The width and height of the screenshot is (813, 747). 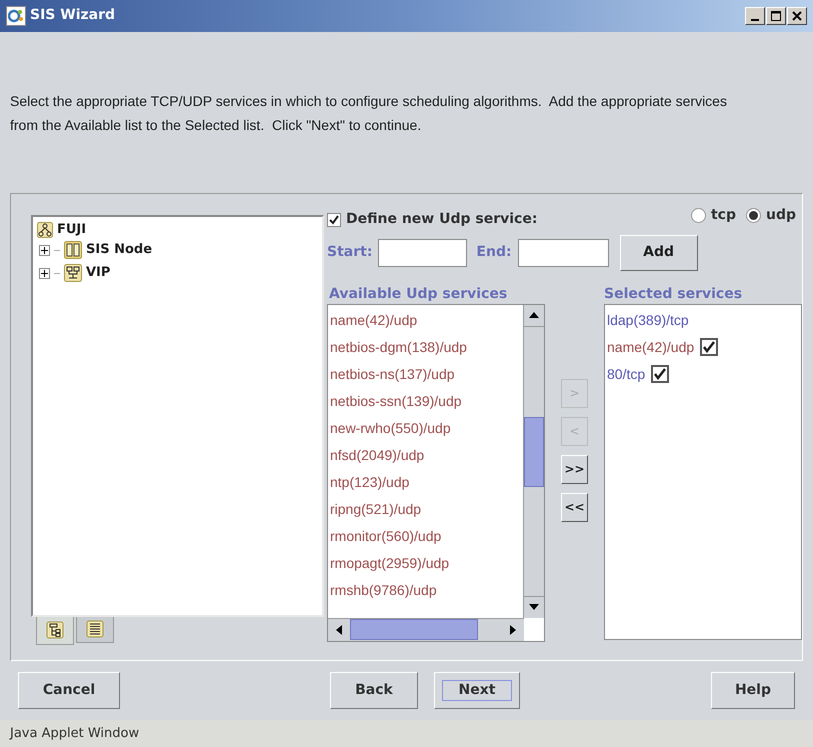 I want to click on list-title: Selected services, so click(x=674, y=294).